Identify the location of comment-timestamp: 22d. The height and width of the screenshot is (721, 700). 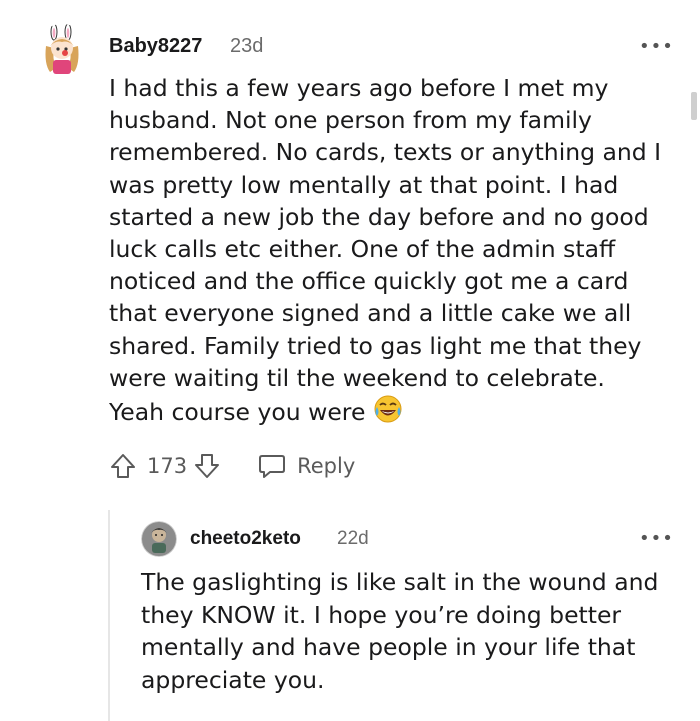
(353, 538).